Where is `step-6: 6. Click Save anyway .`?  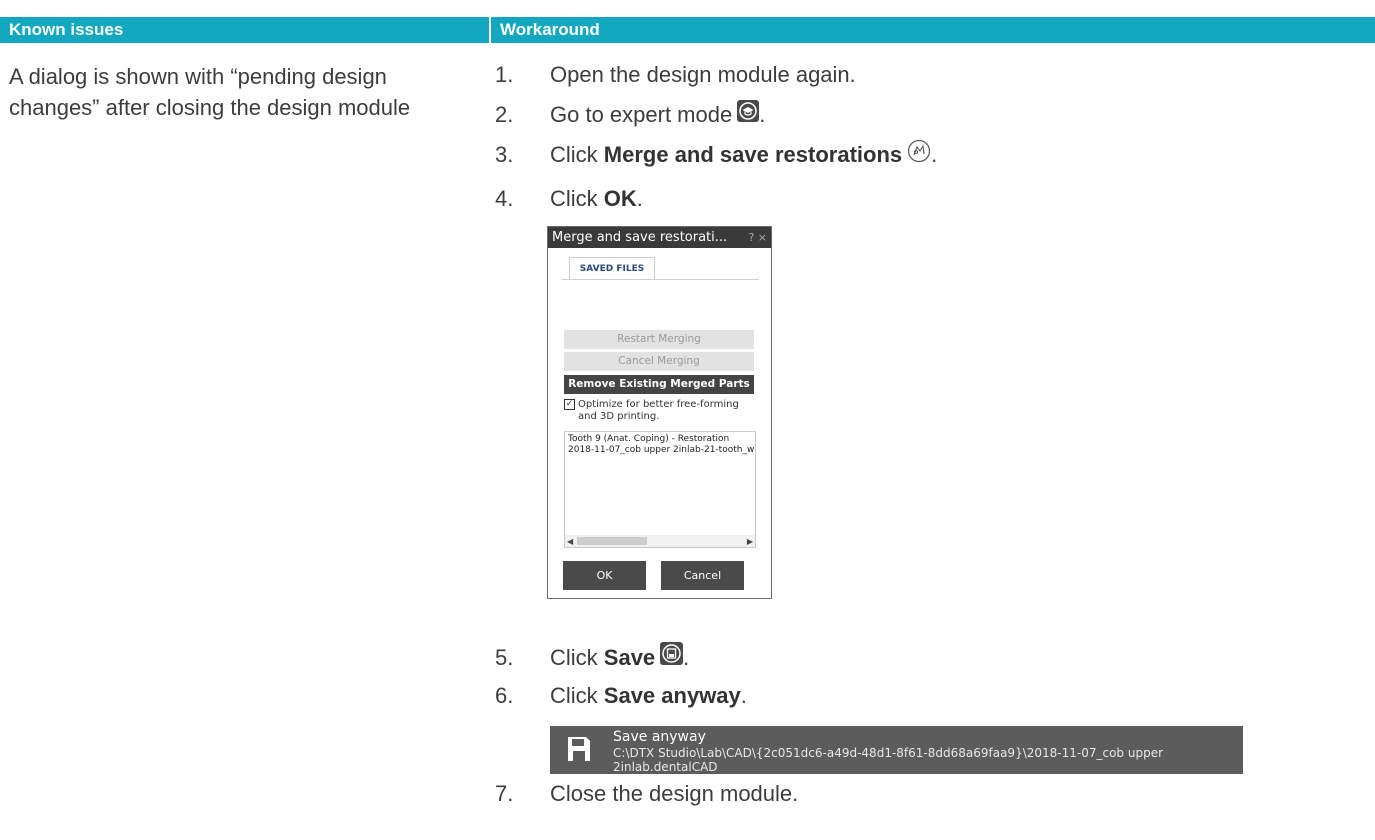
step-6: 6. Click Save anyway . is located at coordinates (621, 695).